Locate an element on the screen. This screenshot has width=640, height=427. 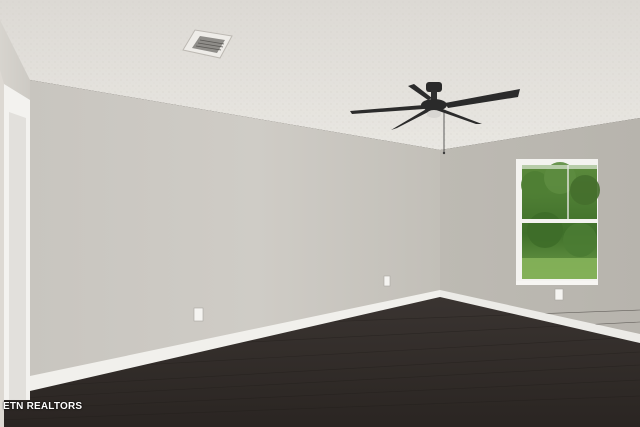
window is located at coordinates (558, 222).